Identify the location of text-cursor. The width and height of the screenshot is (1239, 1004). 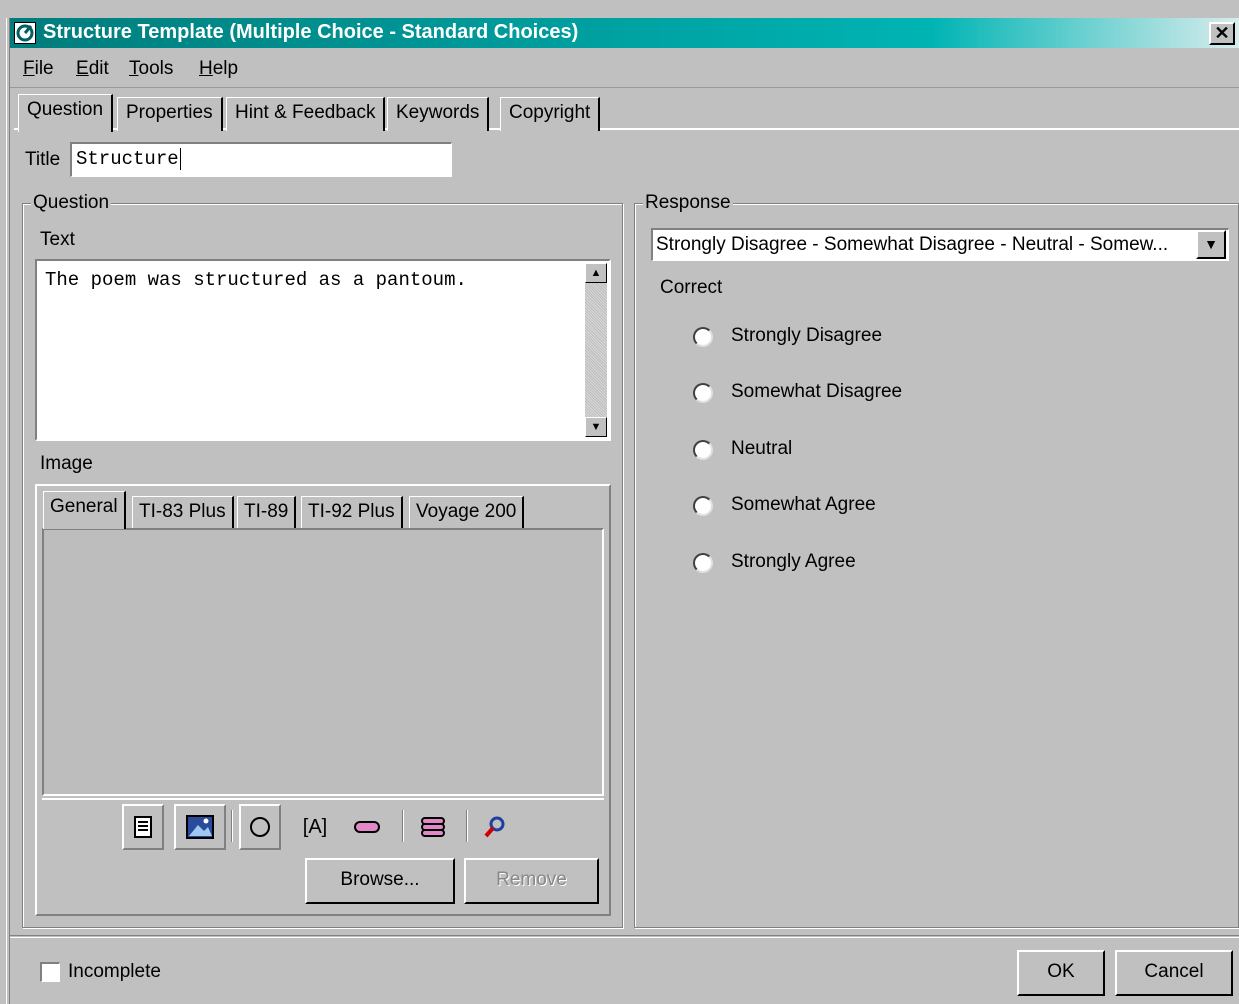
(180, 159).